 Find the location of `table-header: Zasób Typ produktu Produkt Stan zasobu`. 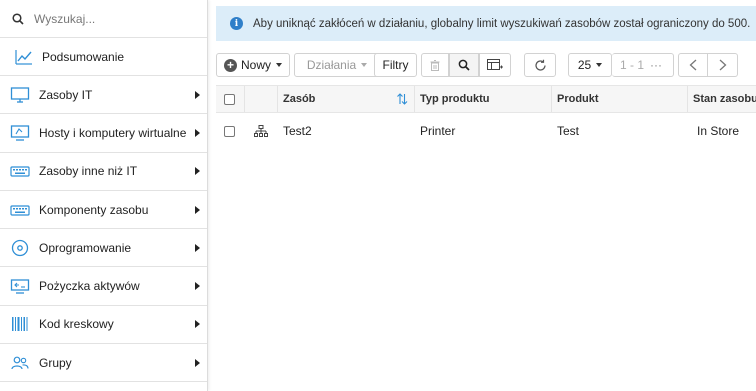

table-header: Zasób Typ produktu Produkt Stan zasobu is located at coordinates (486, 99).